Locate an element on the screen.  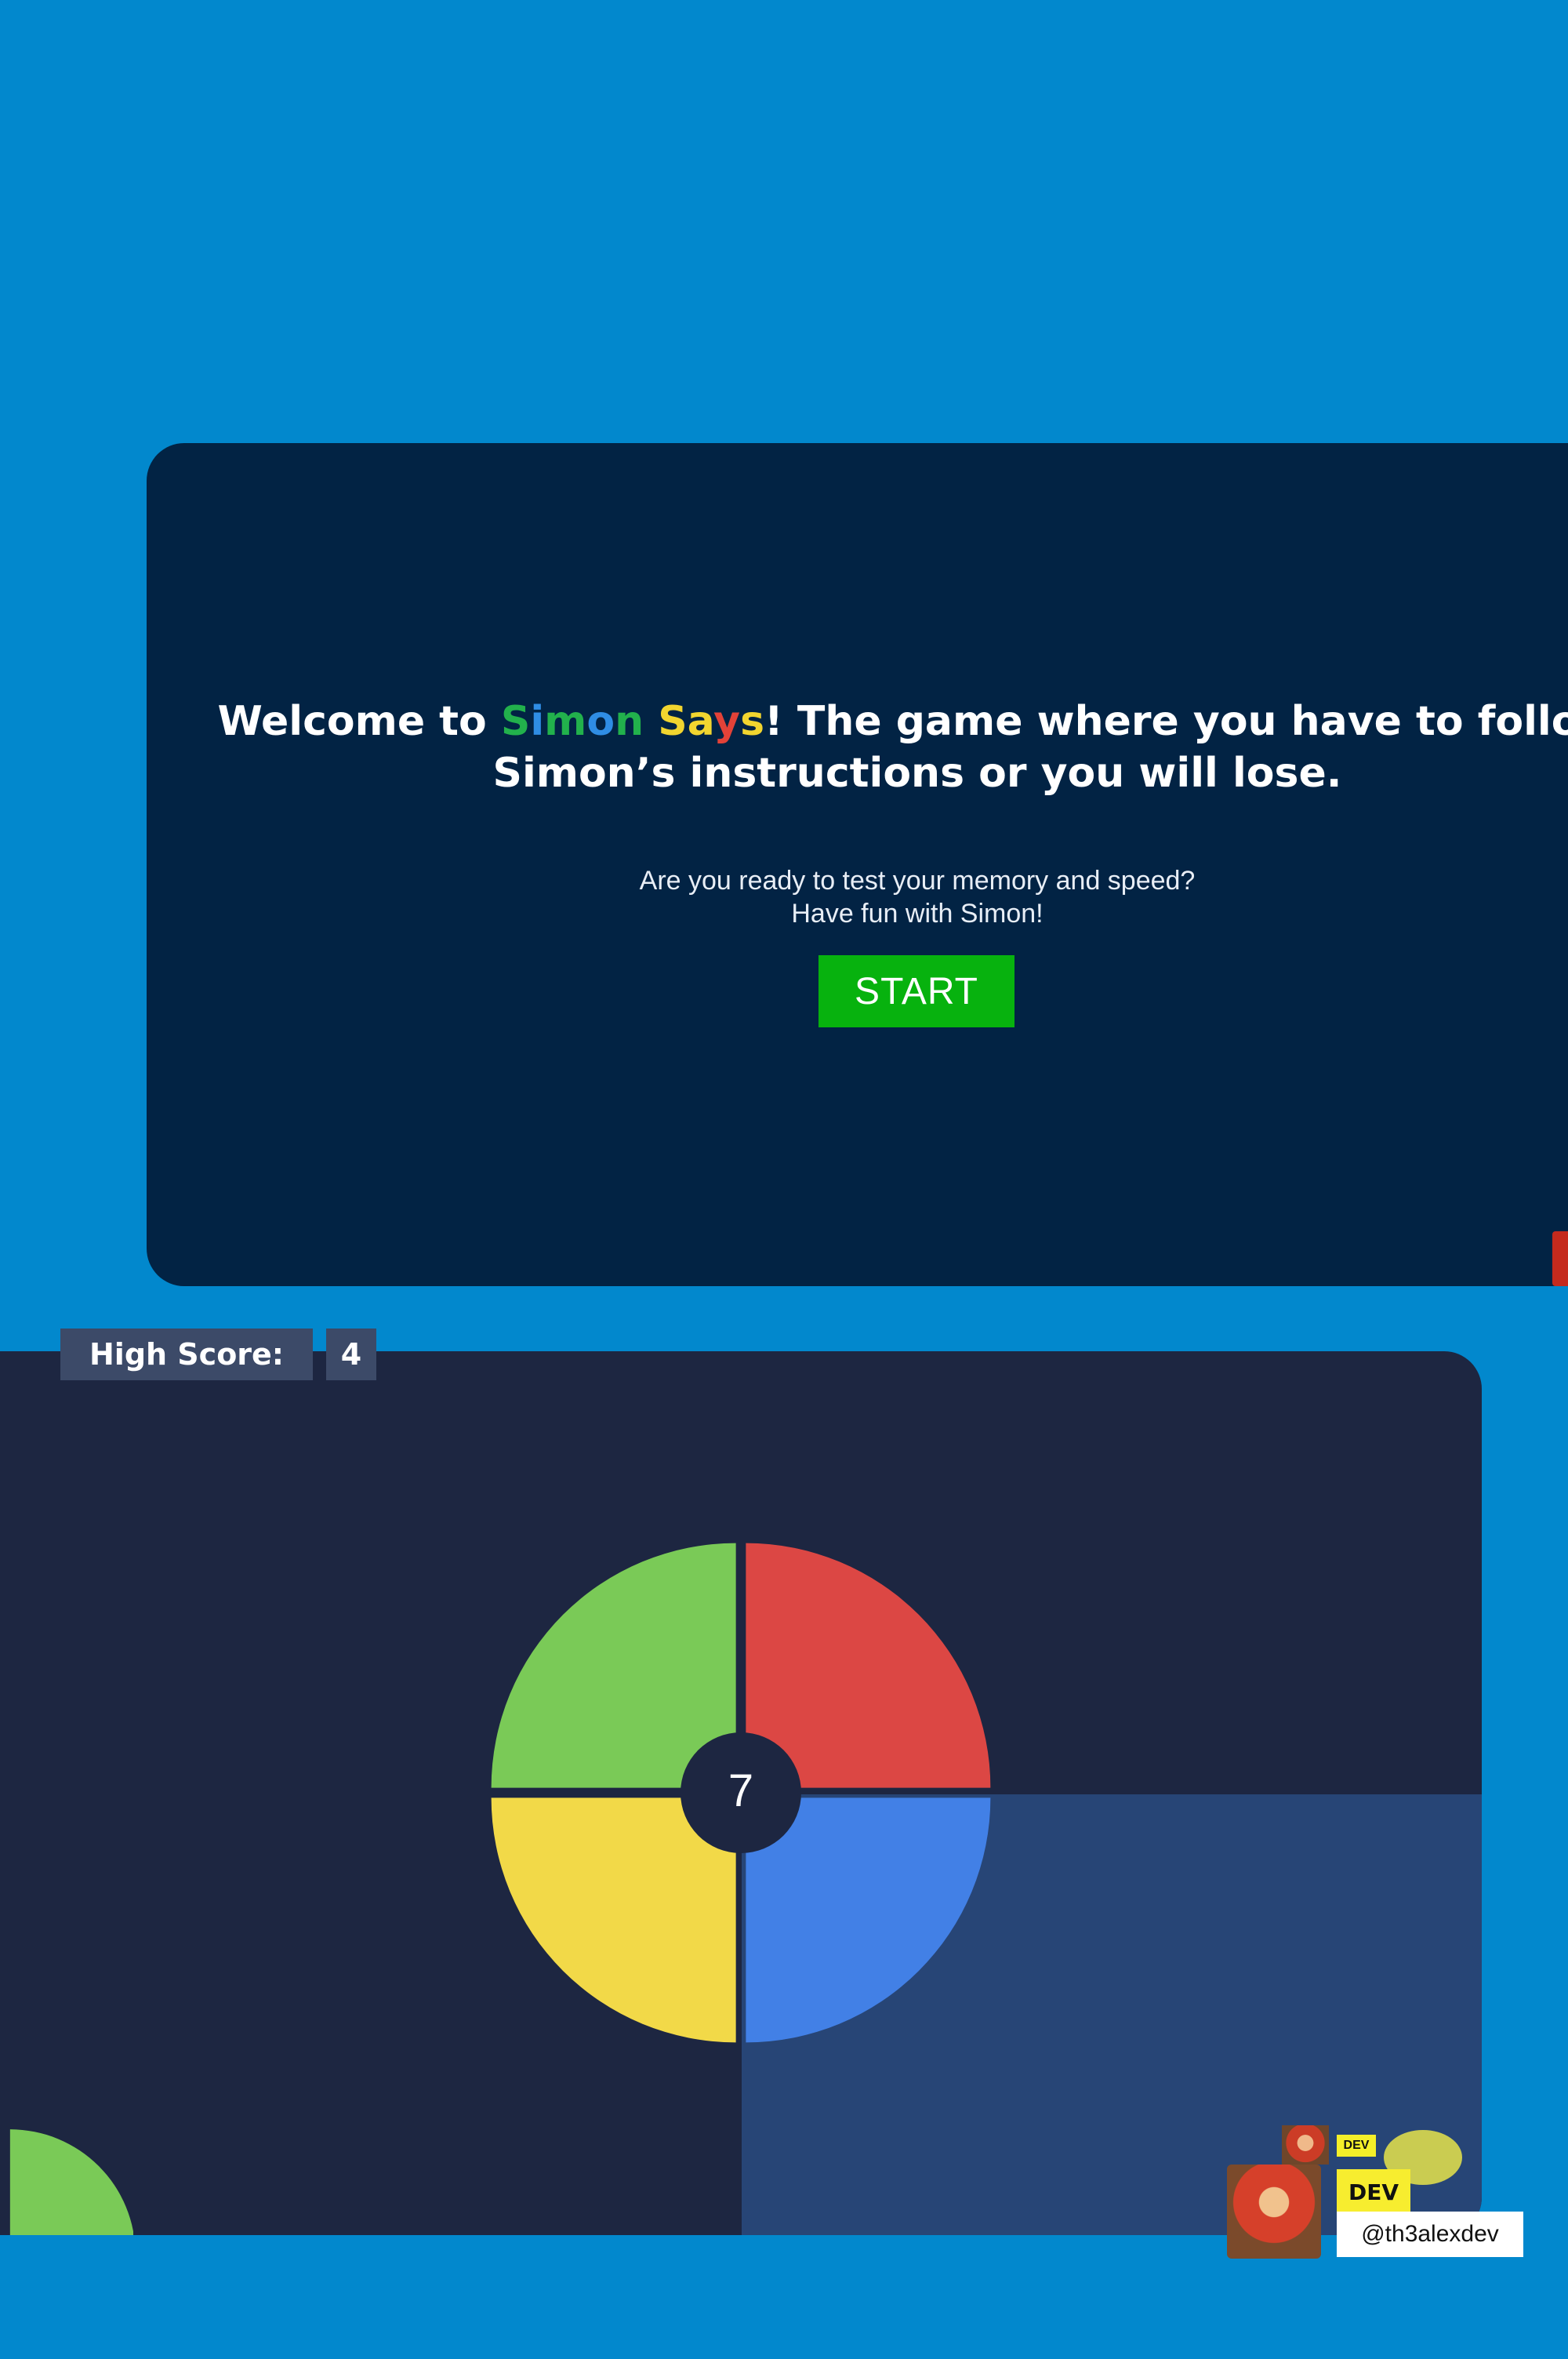
title-suffix: ! The game where you have to follow is located at coordinates (1166, 721).